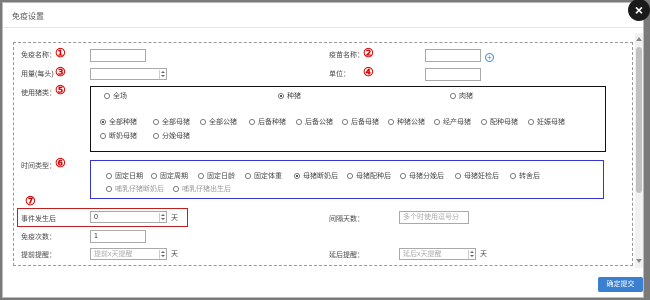  What do you see at coordinates (373, 176) in the screenshot?
I see `radio-label: 母猪配种后` at bounding box center [373, 176].